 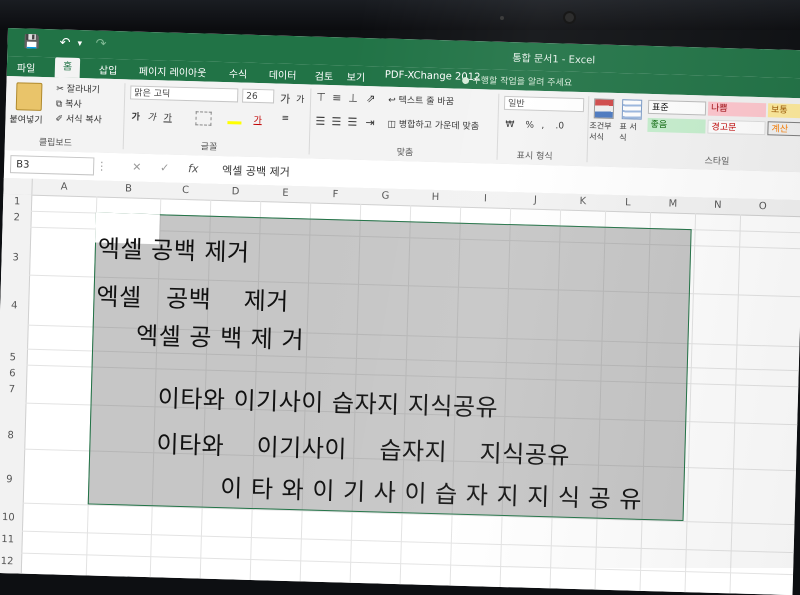 What do you see at coordinates (18, 186) in the screenshot?
I see `select-all-corner` at bounding box center [18, 186].